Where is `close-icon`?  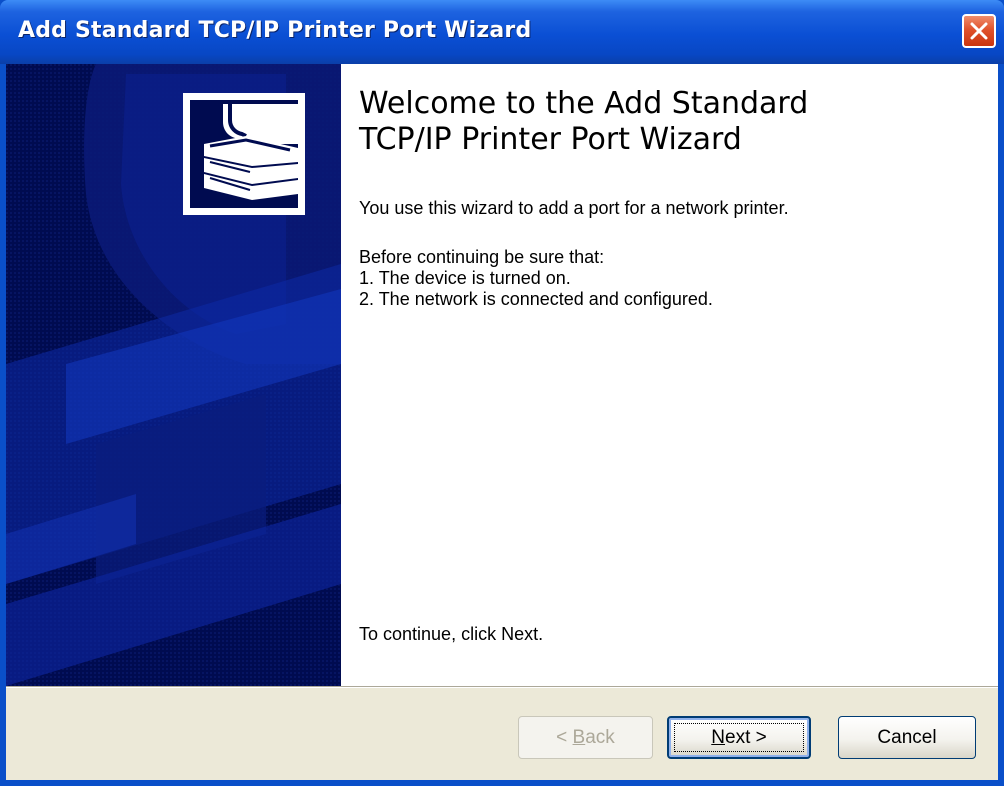 close-icon is located at coordinates (979, 31).